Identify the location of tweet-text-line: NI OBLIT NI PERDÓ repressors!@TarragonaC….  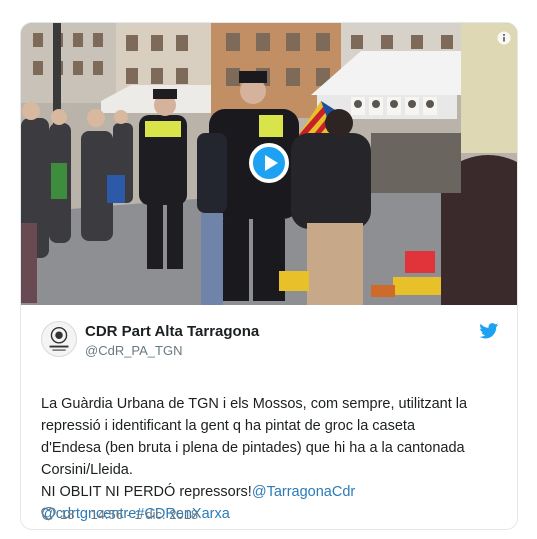
(272, 492).